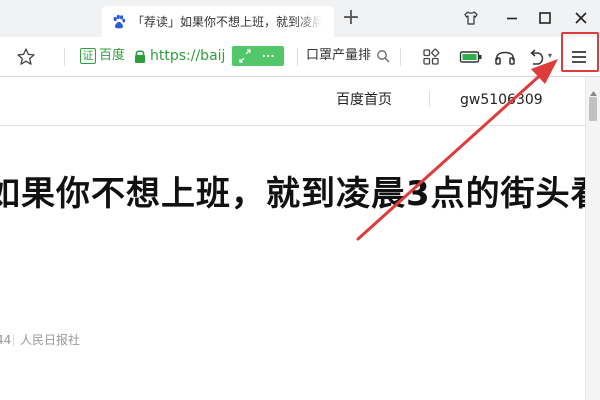 The height and width of the screenshot is (400, 600). What do you see at coordinates (26, 57) in the screenshot?
I see `star-icon` at bounding box center [26, 57].